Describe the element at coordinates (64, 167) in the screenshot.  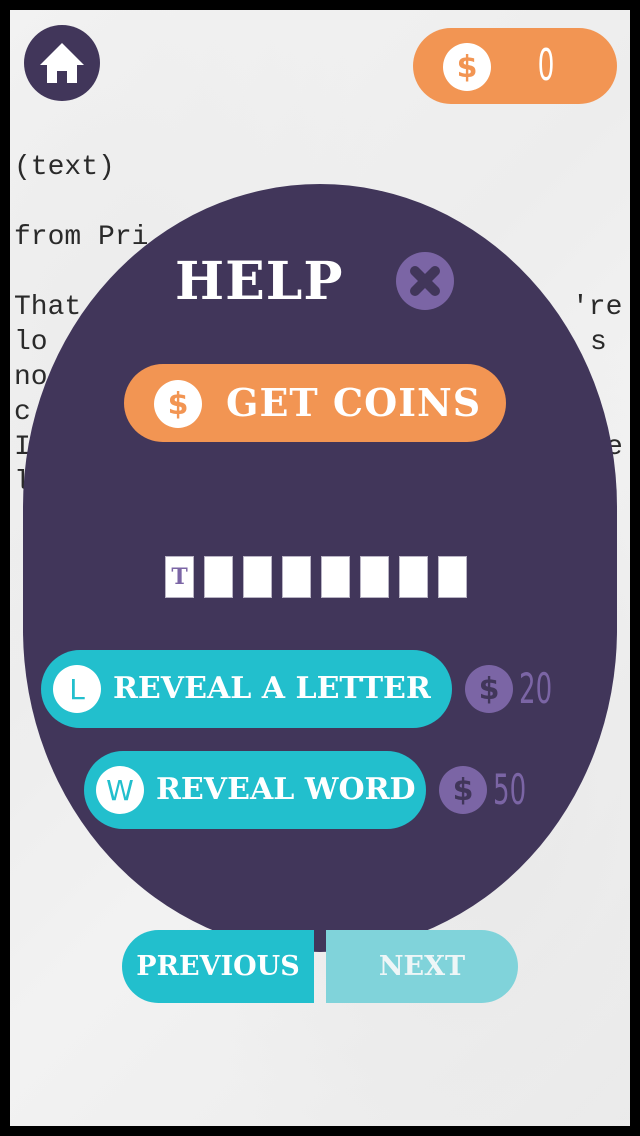
I see `background-text-line: (text)` at that location.